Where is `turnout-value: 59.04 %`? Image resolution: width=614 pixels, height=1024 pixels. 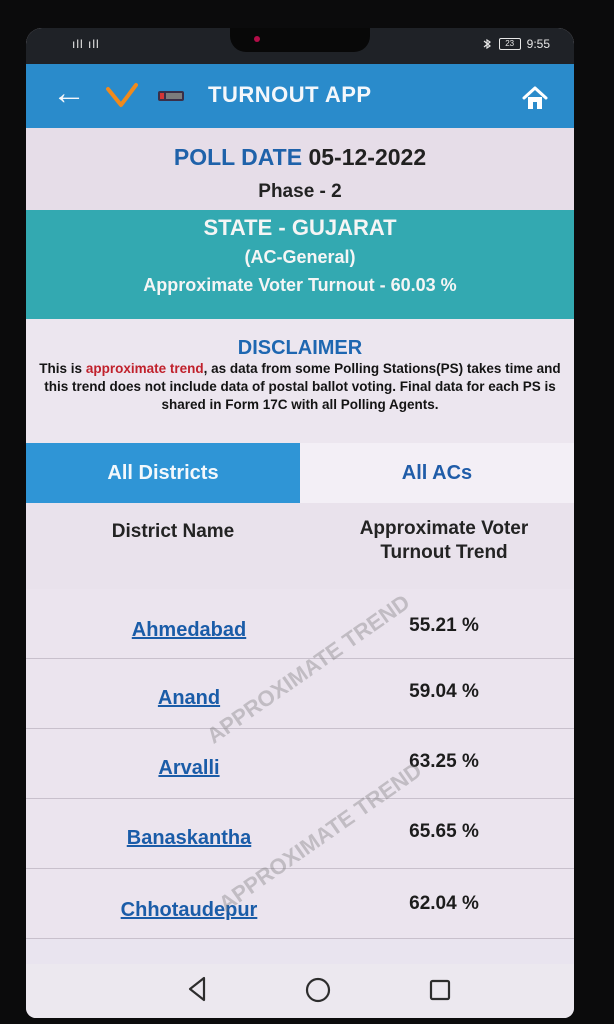 turnout-value: 59.04 % is located at coordinates (444, 691).